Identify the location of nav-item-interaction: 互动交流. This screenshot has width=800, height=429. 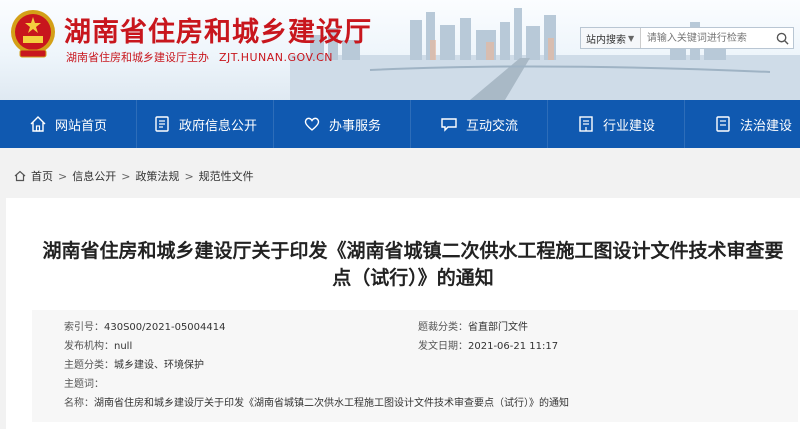
(479, 124).